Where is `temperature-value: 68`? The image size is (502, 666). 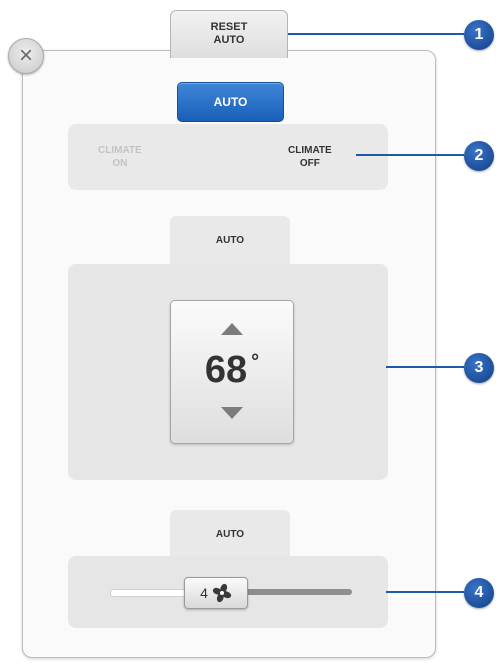
temperature-value: 68 is located at coordinates (226, 370).